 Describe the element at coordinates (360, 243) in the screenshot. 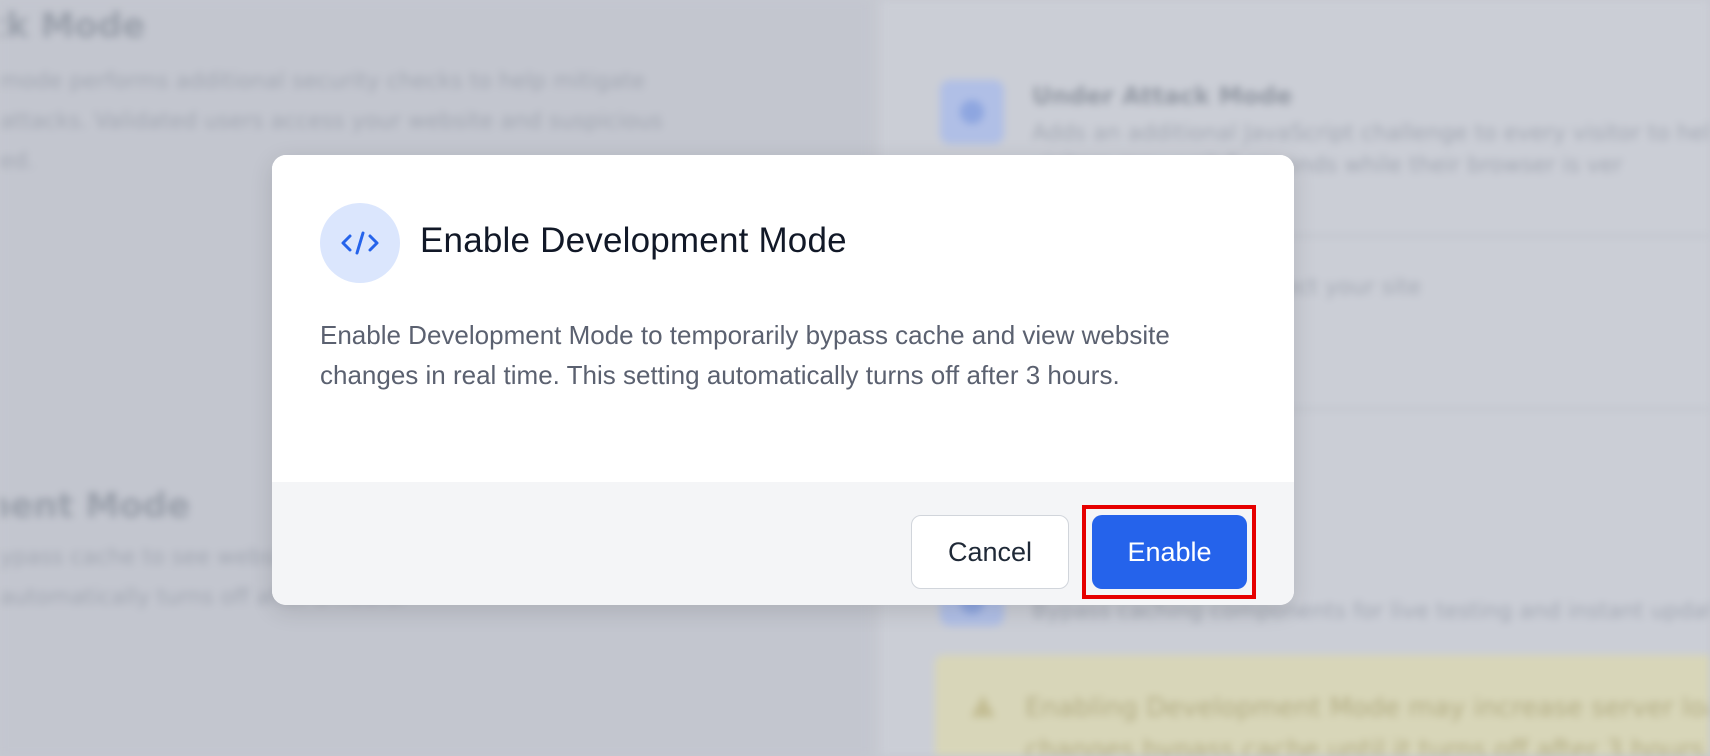

I see `code-icon` at that location.